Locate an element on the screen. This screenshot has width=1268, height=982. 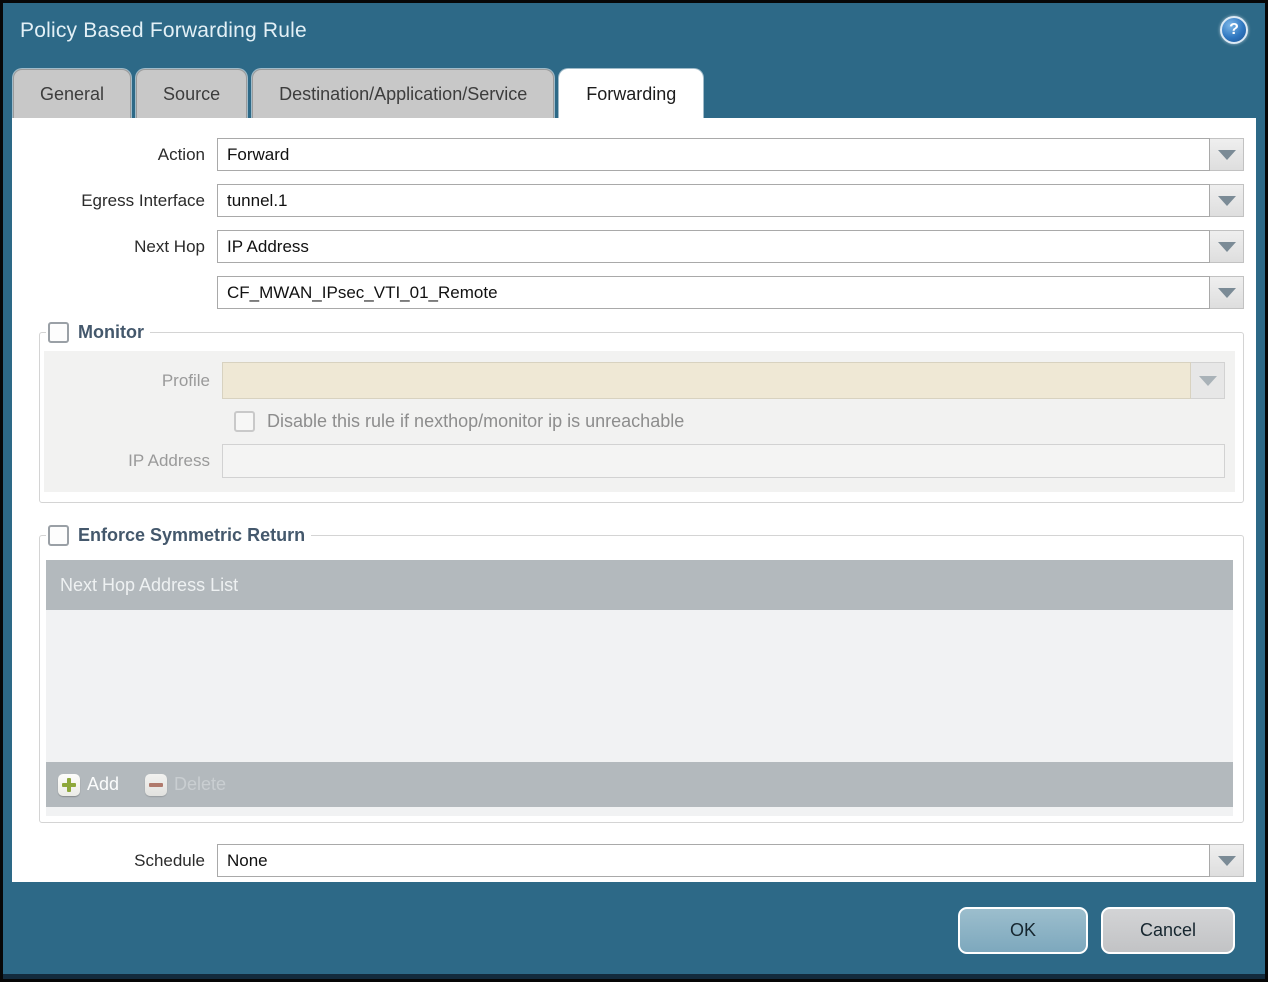
help-glyph: ? is located at coordinates (1234, 29).